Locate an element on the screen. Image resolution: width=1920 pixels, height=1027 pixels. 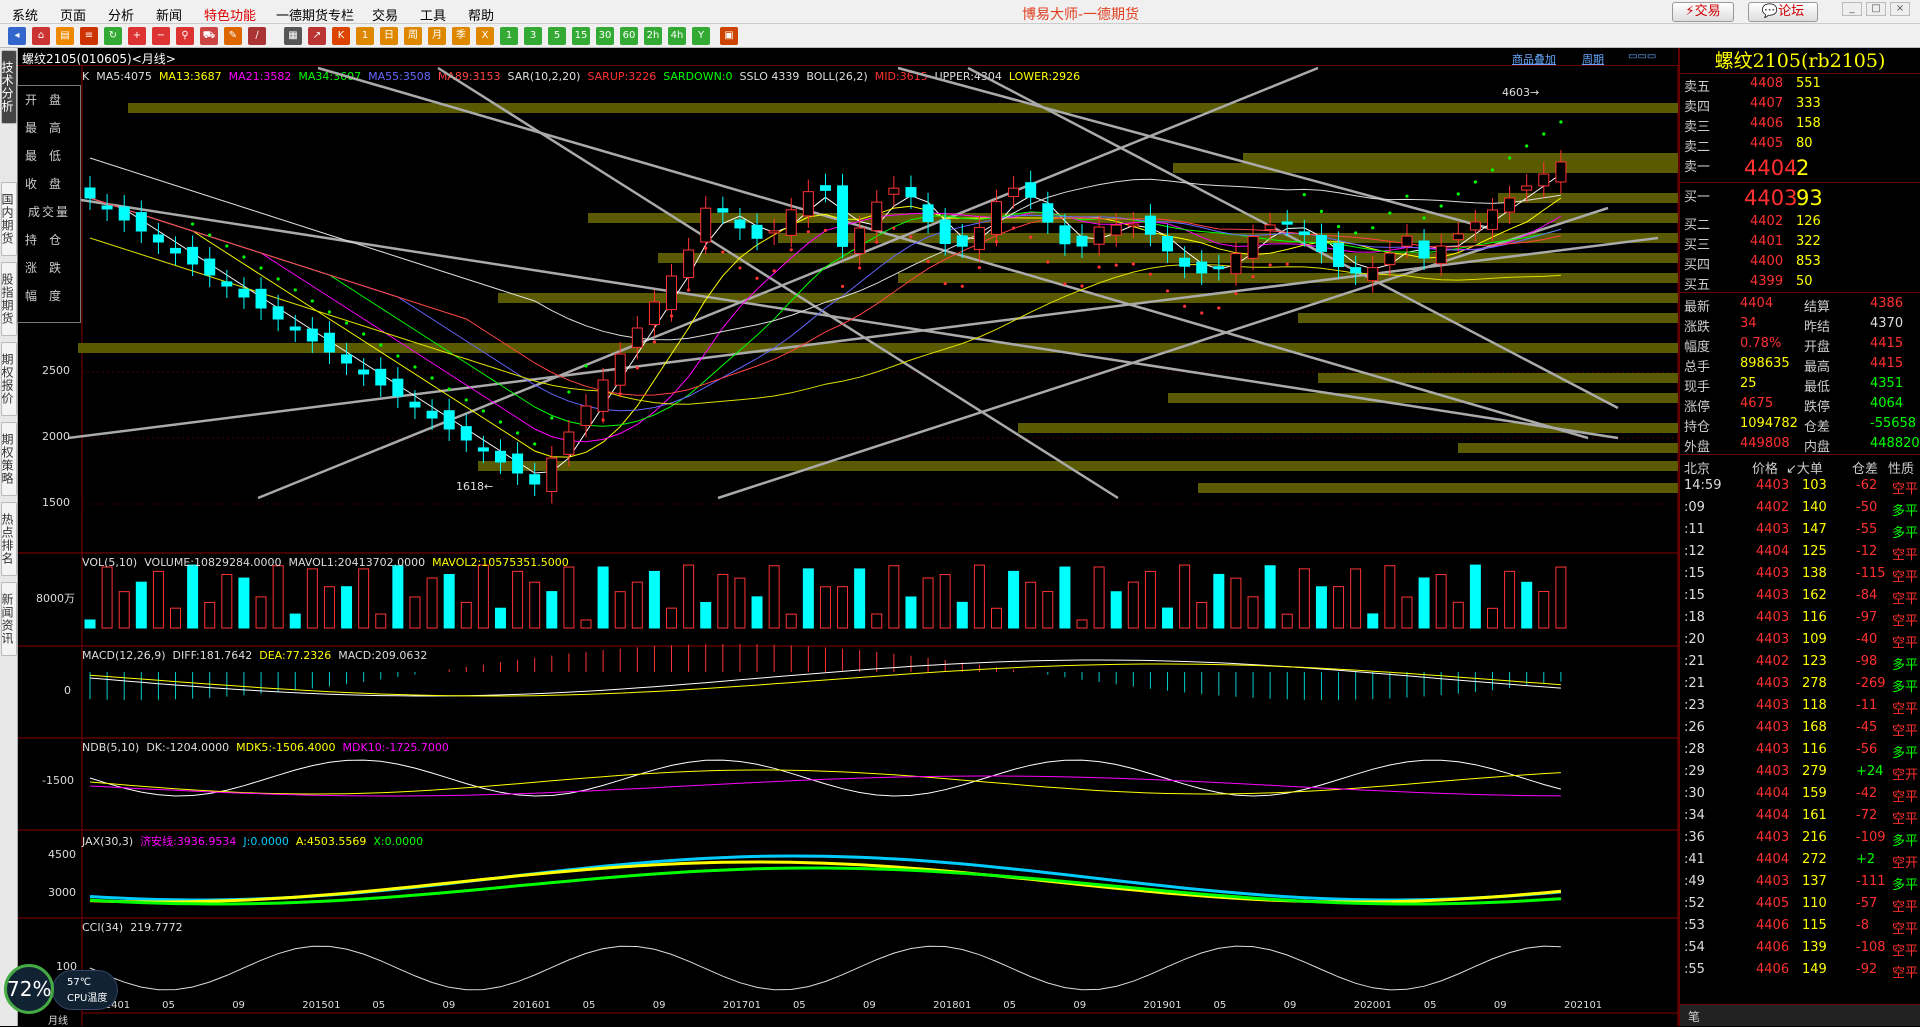
tab-technical: 技术分析 is located at coordinates (8, 87).